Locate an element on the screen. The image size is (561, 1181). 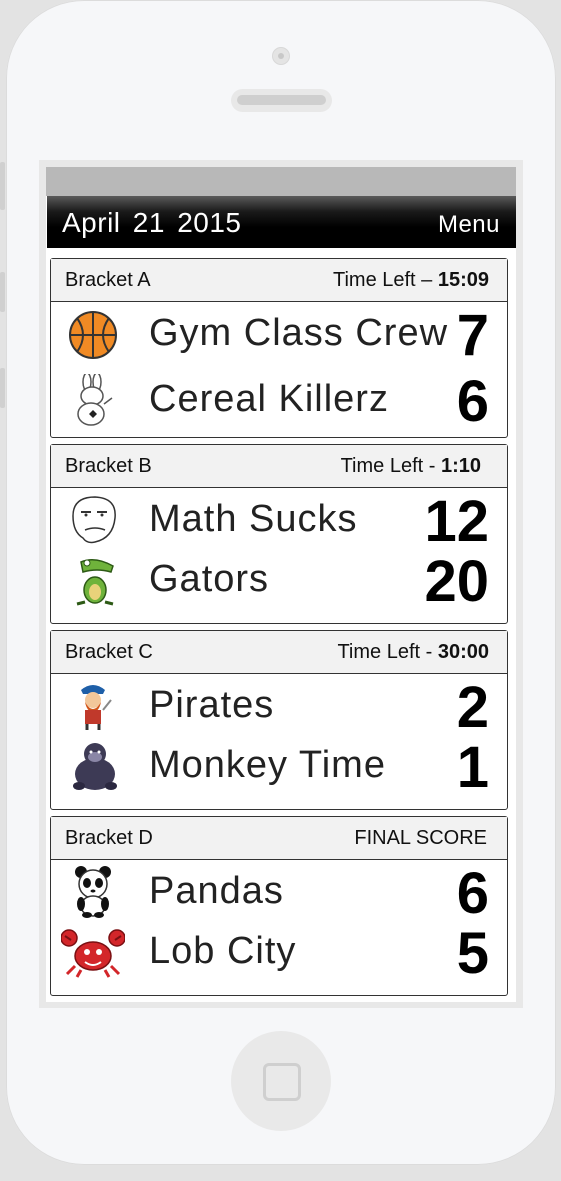
team-row: Math Sucks 12 is located at coordinates (279, 520).